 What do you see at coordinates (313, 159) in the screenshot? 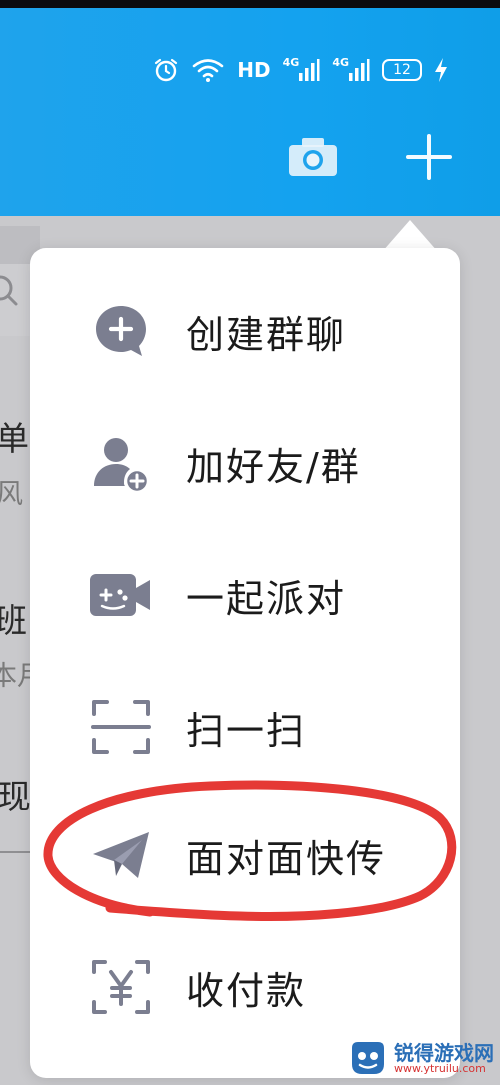
I see `camera-icon` at bounding box center [313, 159].